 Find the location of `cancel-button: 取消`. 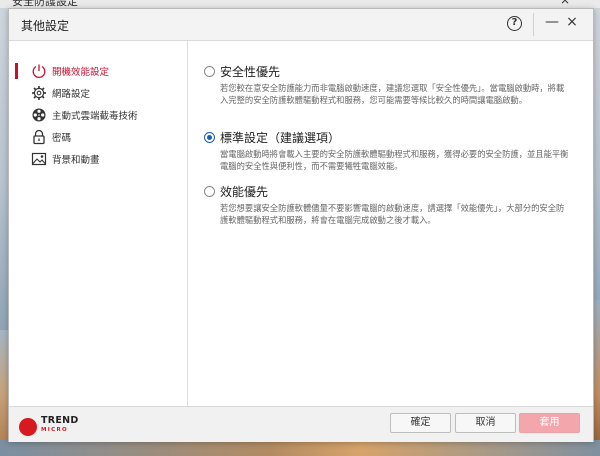

cancel-button: 取消 is located at coordinates (485, 423).